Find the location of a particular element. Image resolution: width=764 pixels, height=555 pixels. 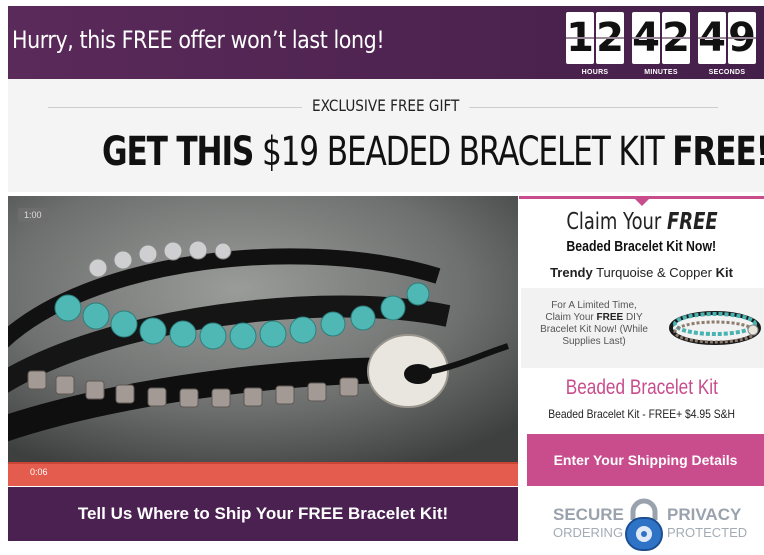

video-current-time: 0:06 is located at coordinates (39, 472).